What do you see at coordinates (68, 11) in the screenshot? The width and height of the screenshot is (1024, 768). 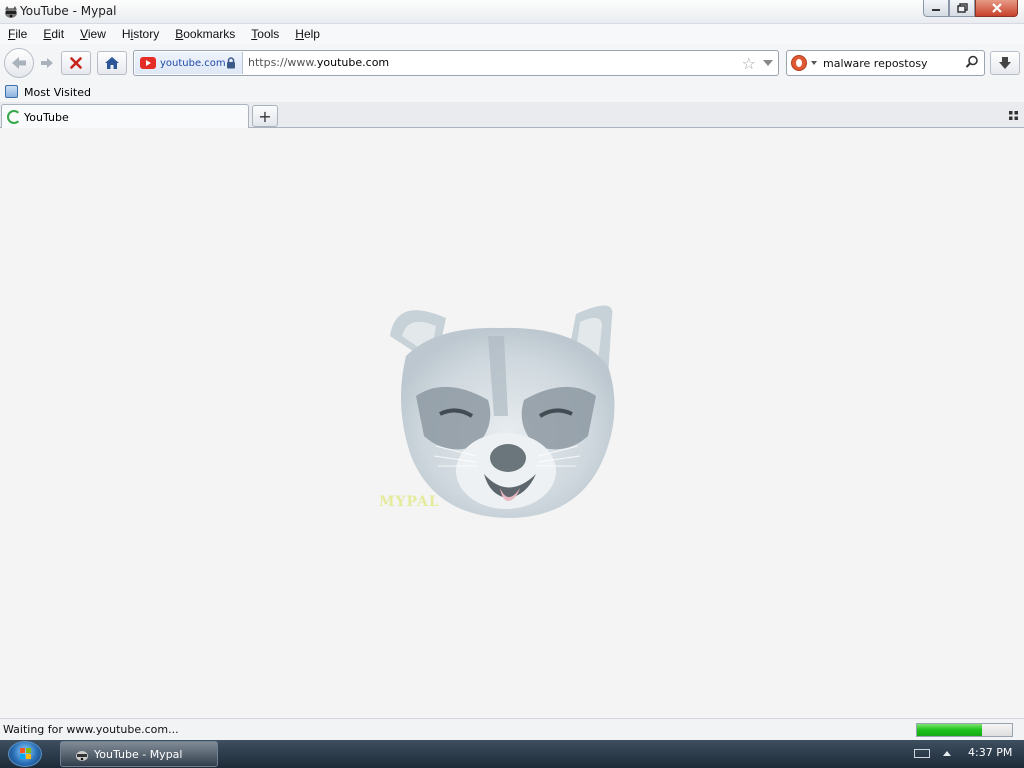 I see `window-title: YouTube - Mypal` at bounding box center [68, 11].